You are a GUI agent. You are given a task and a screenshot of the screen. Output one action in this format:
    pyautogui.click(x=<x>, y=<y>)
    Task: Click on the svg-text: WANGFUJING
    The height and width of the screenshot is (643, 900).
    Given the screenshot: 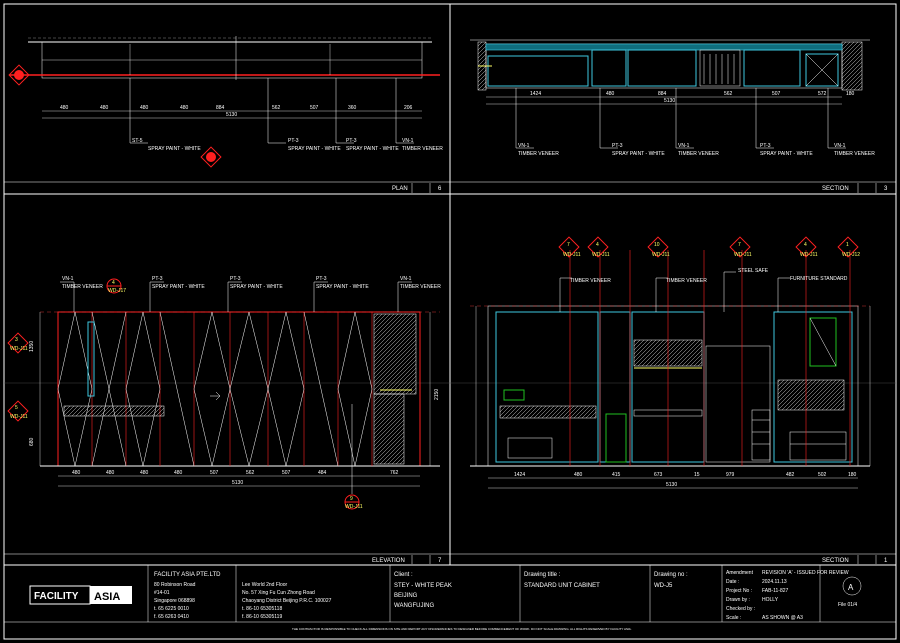 What is the action you would take?
    pyautogui.click(x=414, y=606)
    